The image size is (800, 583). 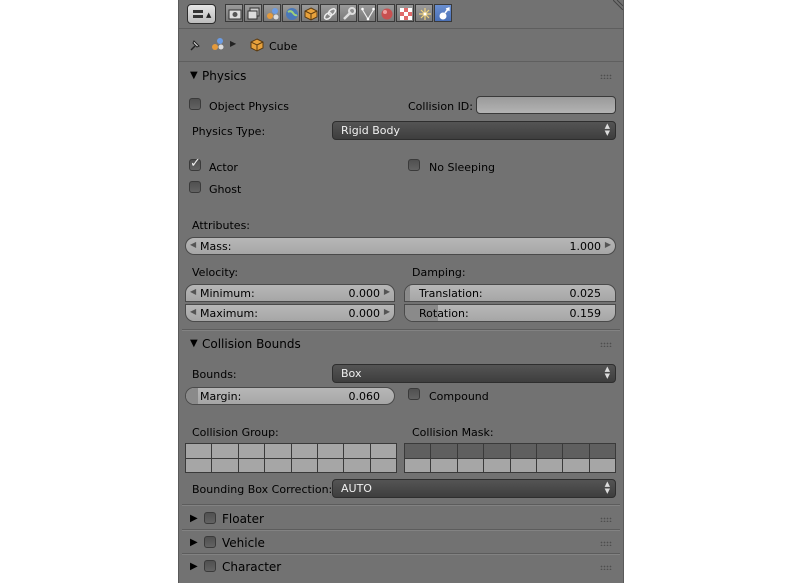 What do you see at coordinates (474, 488) in the screenshot?
I see `bbox-correction-dropdown: AUTO ▲ ▼` at bounding box center [474, 488].